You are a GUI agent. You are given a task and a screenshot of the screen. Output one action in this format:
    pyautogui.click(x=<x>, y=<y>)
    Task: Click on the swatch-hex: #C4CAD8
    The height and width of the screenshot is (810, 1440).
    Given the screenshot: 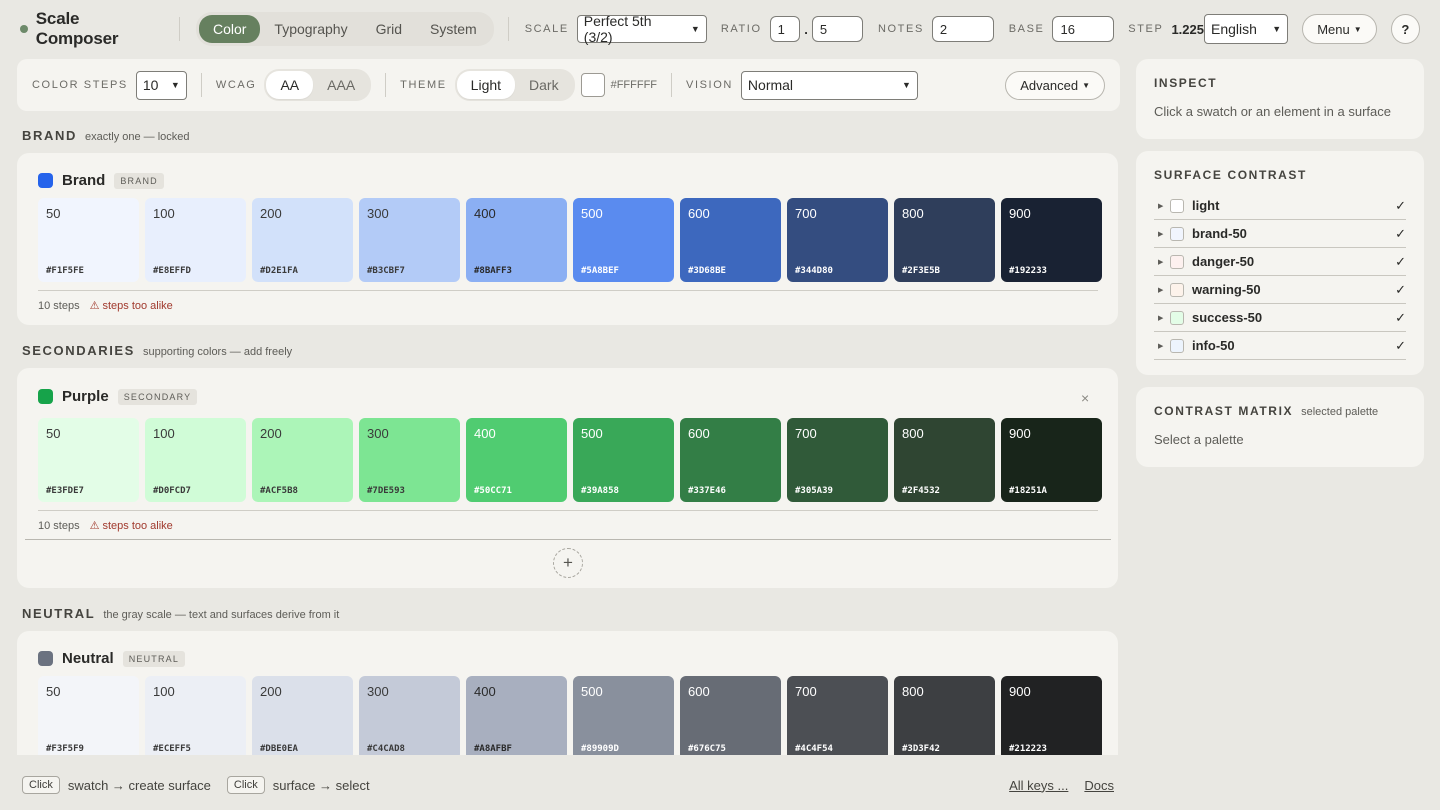 What is the action you would take?
    pyautogui.click(x=386, y=749)
    